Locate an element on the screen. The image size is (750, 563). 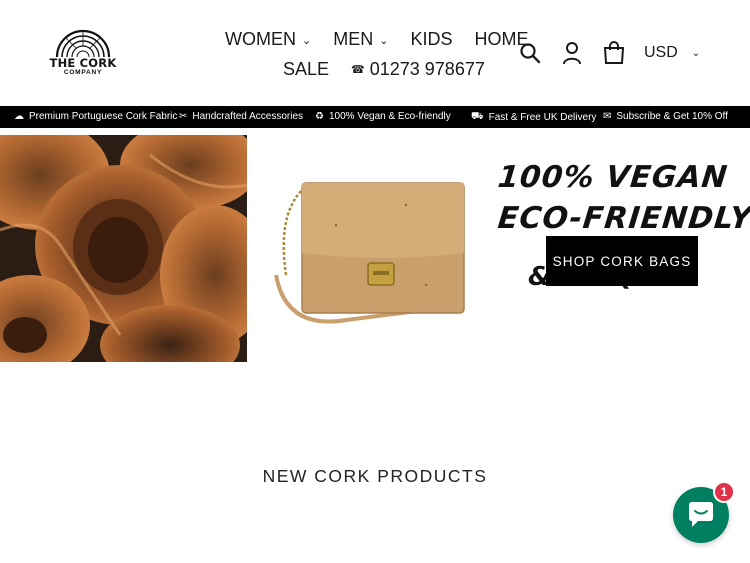
nav-item-kids: KIDS is located at coordinates (431, 39).